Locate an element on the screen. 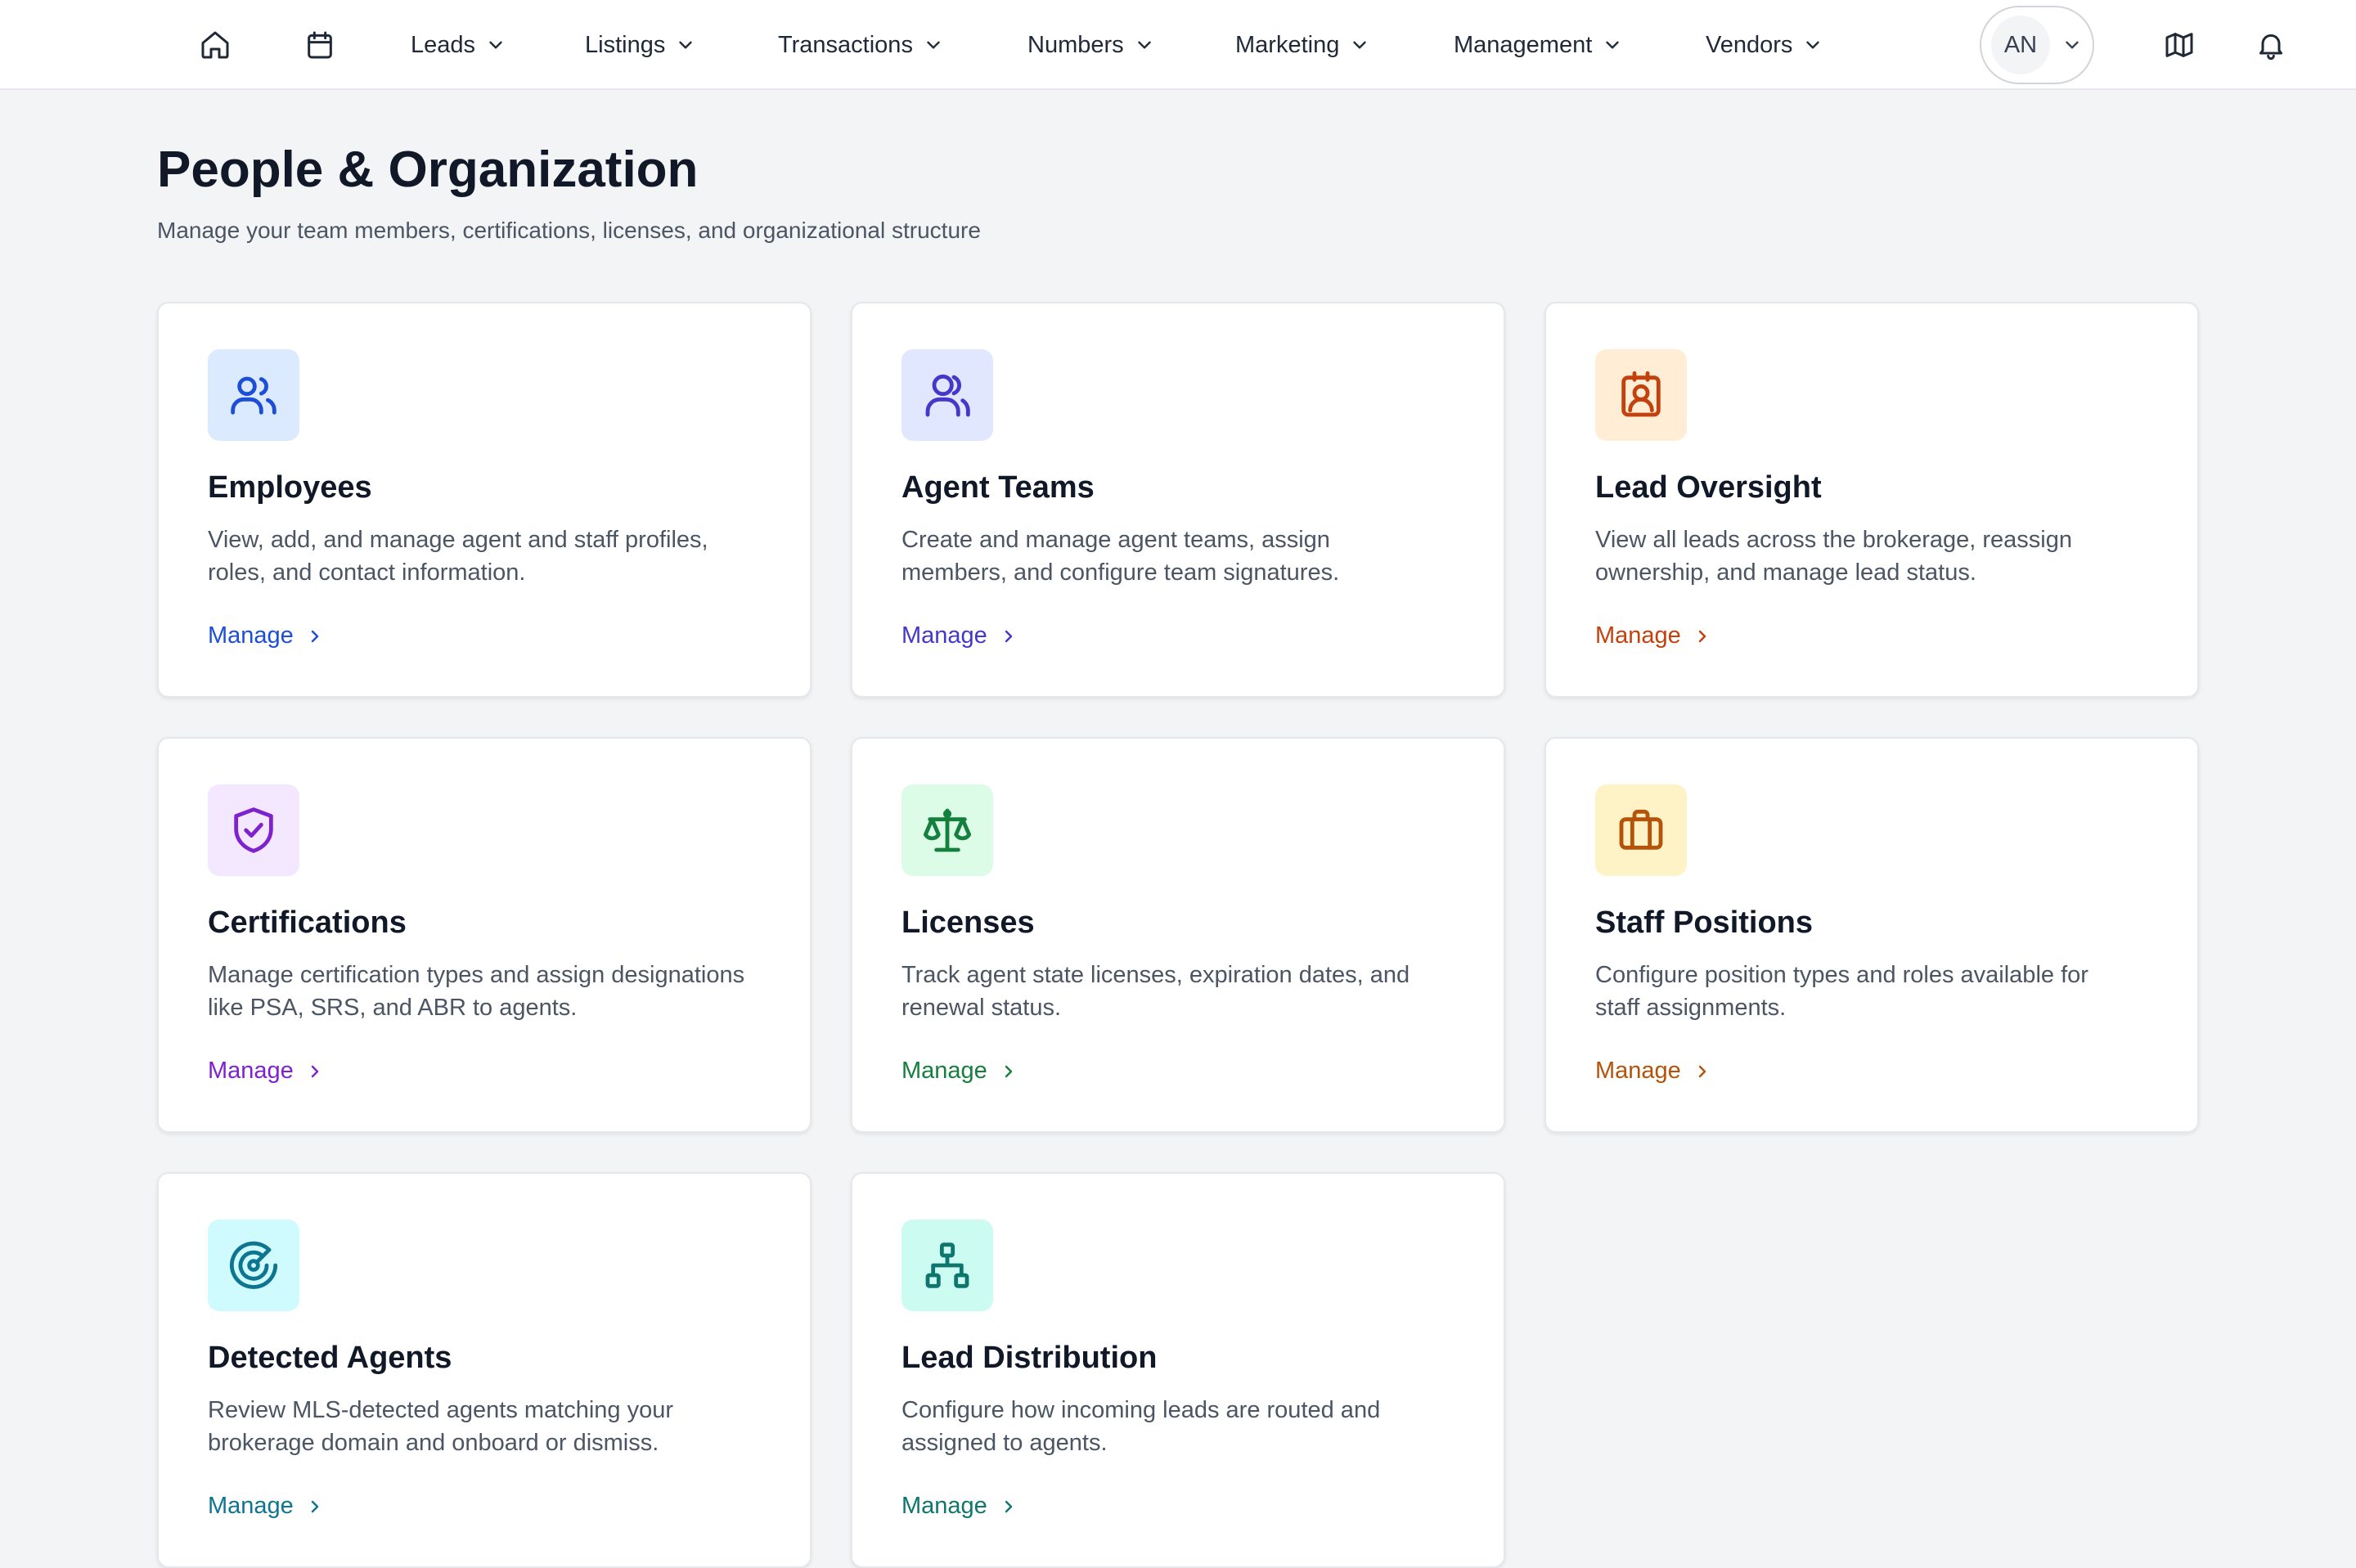 This screenshot has height=1568, width=2356. nav-menu-label: Leads is located at coordinates (443, 44).